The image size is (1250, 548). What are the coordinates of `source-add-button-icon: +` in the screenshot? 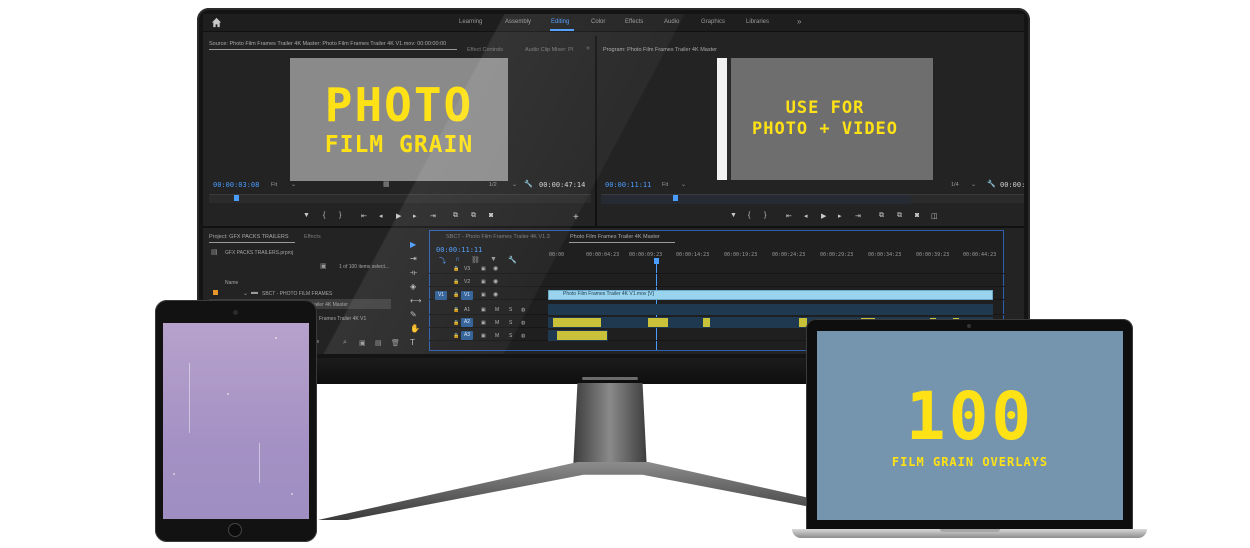 It's located at (576, 217).